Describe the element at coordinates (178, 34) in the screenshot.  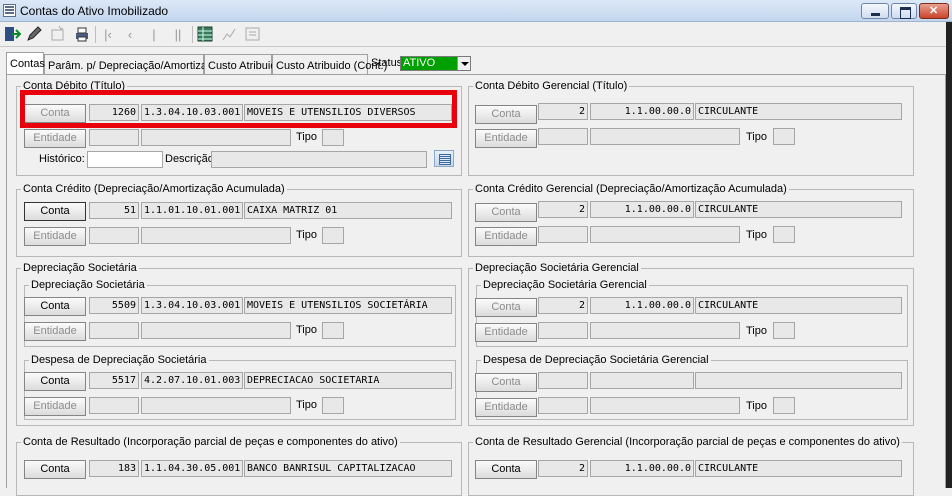
I see `last-icon: ||` at that location.